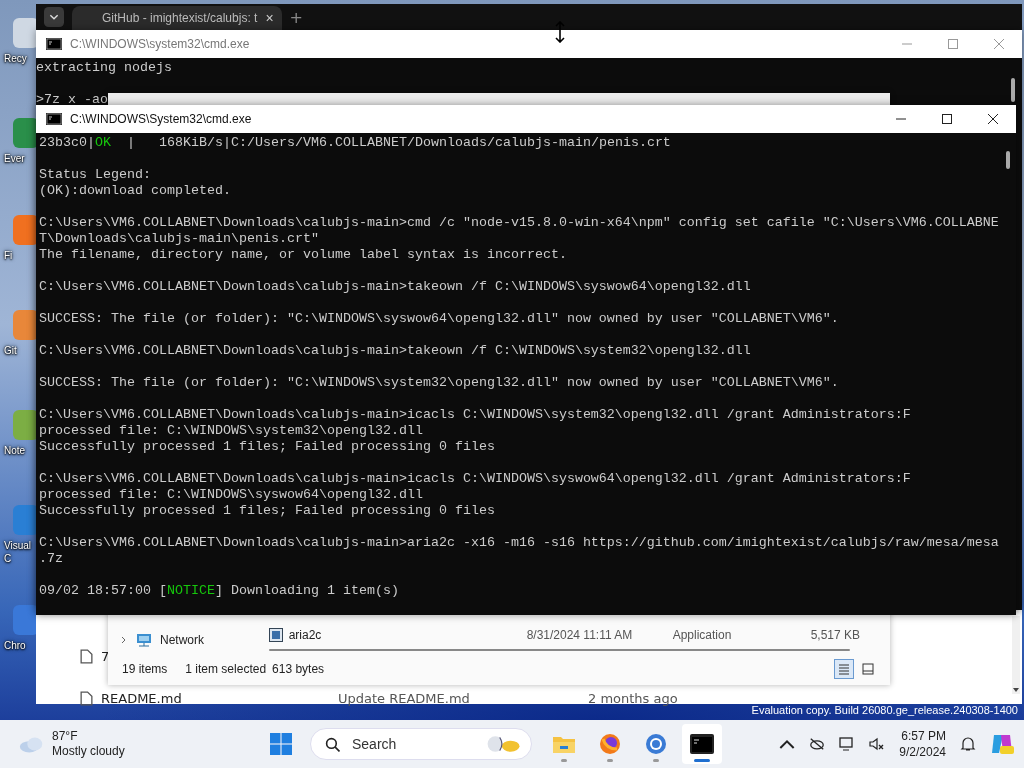 Image resolution: width=1024 pixels, height=768 pixels. Describe the element at coordinates (475, 479) in the screenshot. I see `console-line: C:\Users\VM6.COLLABNET\Downloads\calubjs-main>icacls C:\WINDOWS\syswow64\opengl32.dll /grant Administrators:F` at that location.